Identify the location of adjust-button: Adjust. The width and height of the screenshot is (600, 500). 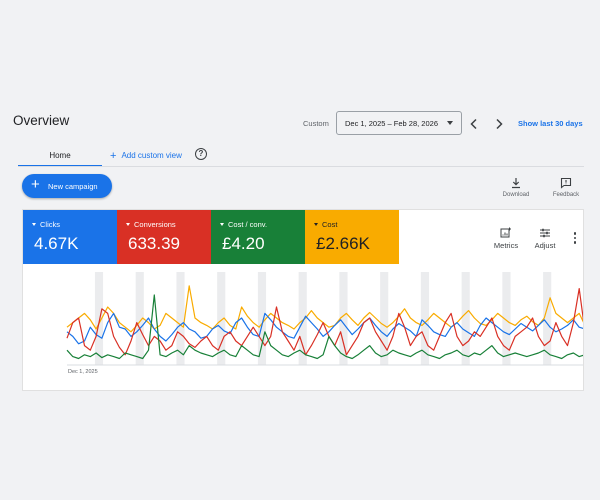
(545, 238).